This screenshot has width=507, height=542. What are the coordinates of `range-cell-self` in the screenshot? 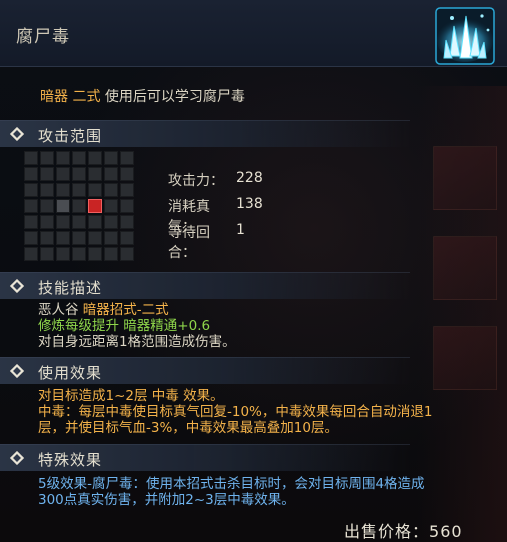 It's located at (63, 206).